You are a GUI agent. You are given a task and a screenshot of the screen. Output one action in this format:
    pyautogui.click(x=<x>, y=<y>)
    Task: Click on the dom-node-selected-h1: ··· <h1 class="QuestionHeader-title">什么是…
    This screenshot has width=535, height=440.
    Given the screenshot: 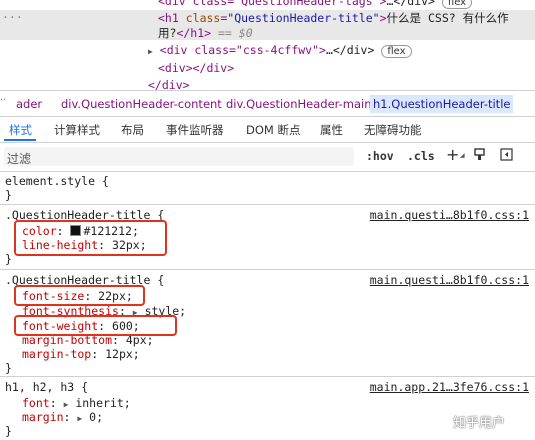 What is the action you would take?
    pyautogui.click(x=267, y=25)
    